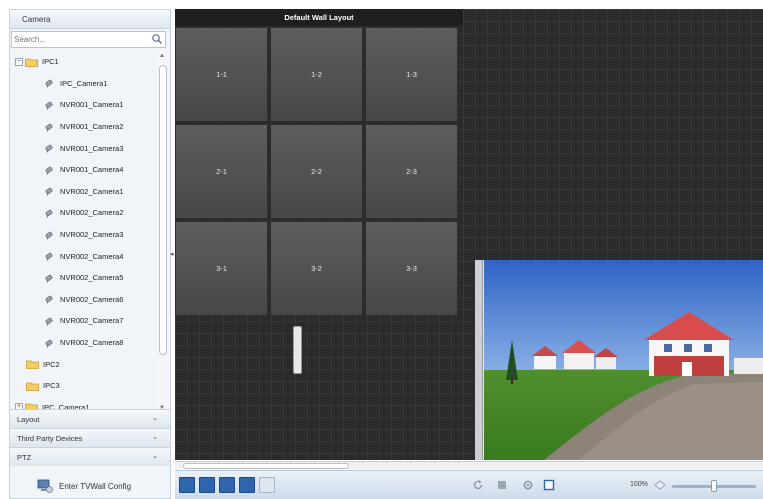 This screenshot has width=763, height=499. I want to click on cell-label: 1-2, so click(316, 74).